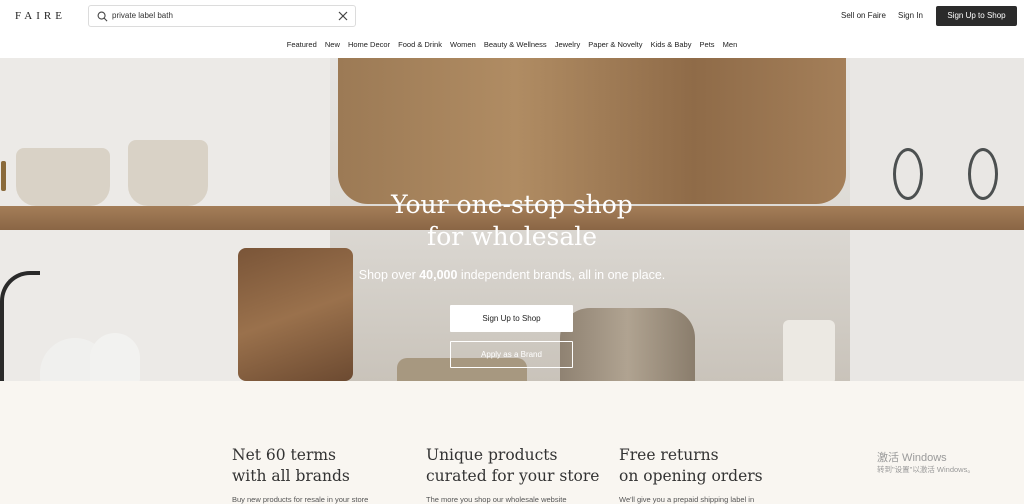 This screenshot has height=504, width=1024. I want to click on hero-title-line1: Your one-stop shop, so click(512, 204).